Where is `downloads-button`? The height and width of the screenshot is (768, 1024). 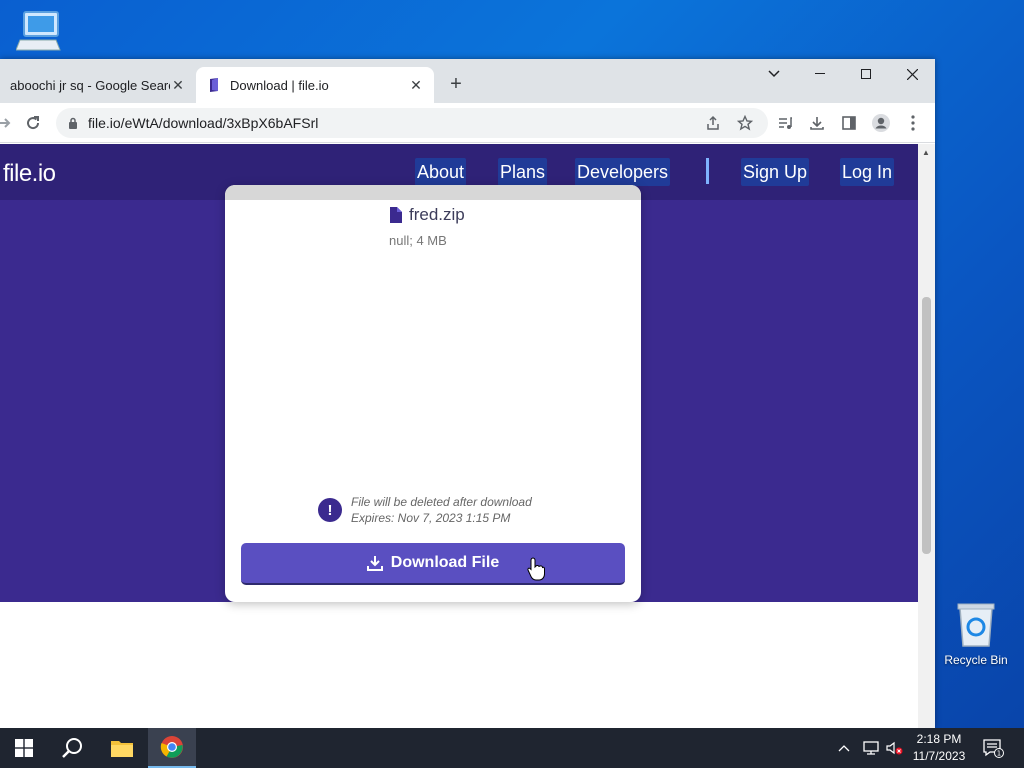
downloads-button is located at coordinates (817, 123).